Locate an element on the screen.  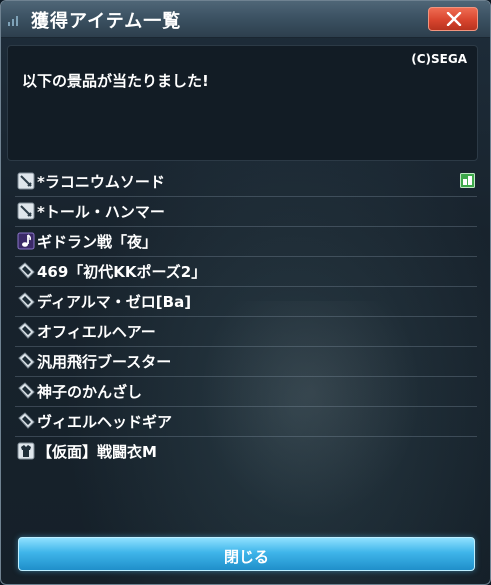
list-item: *ラコニウムソード is located at coordinates (246, 182).